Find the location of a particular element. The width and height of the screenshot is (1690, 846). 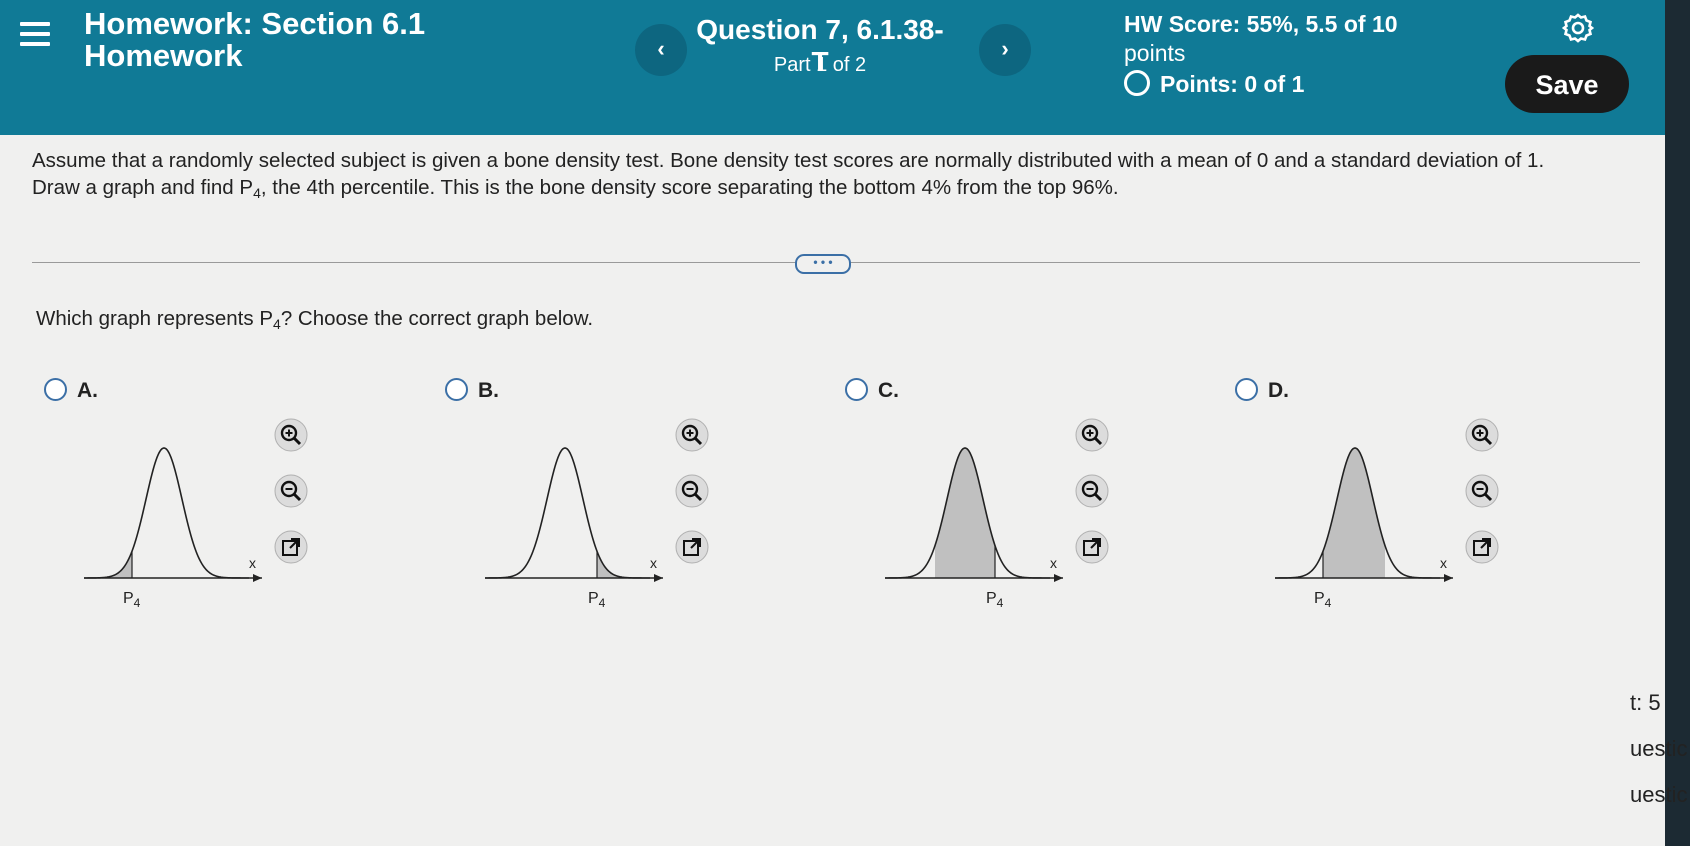

previous-question-button: ‹ is located at coordinates (661, 50).